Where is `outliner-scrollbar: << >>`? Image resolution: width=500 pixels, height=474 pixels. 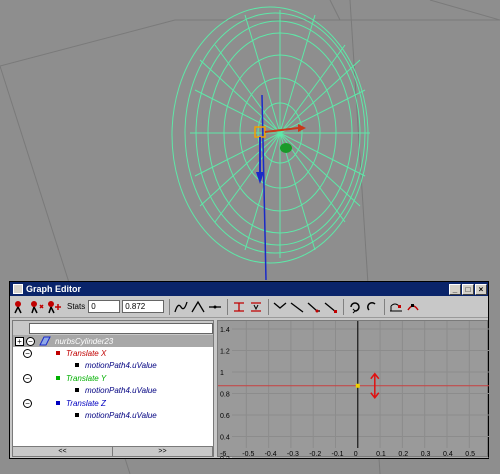
outliner-scrollbar: << >> is located at coordinates (113, 451).